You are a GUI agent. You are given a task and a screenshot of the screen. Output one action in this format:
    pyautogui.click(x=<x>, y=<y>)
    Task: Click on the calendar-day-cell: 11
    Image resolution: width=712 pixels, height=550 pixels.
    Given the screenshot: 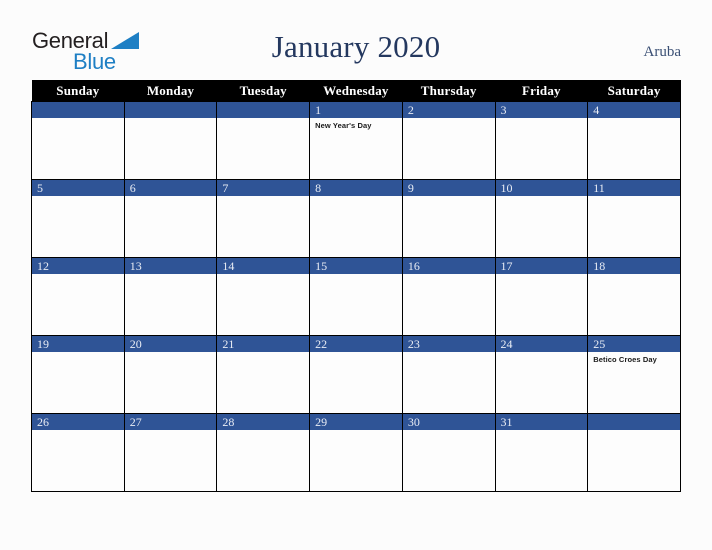 What is the action you would take?
    pyautogui.click(x=634, y=218)
    